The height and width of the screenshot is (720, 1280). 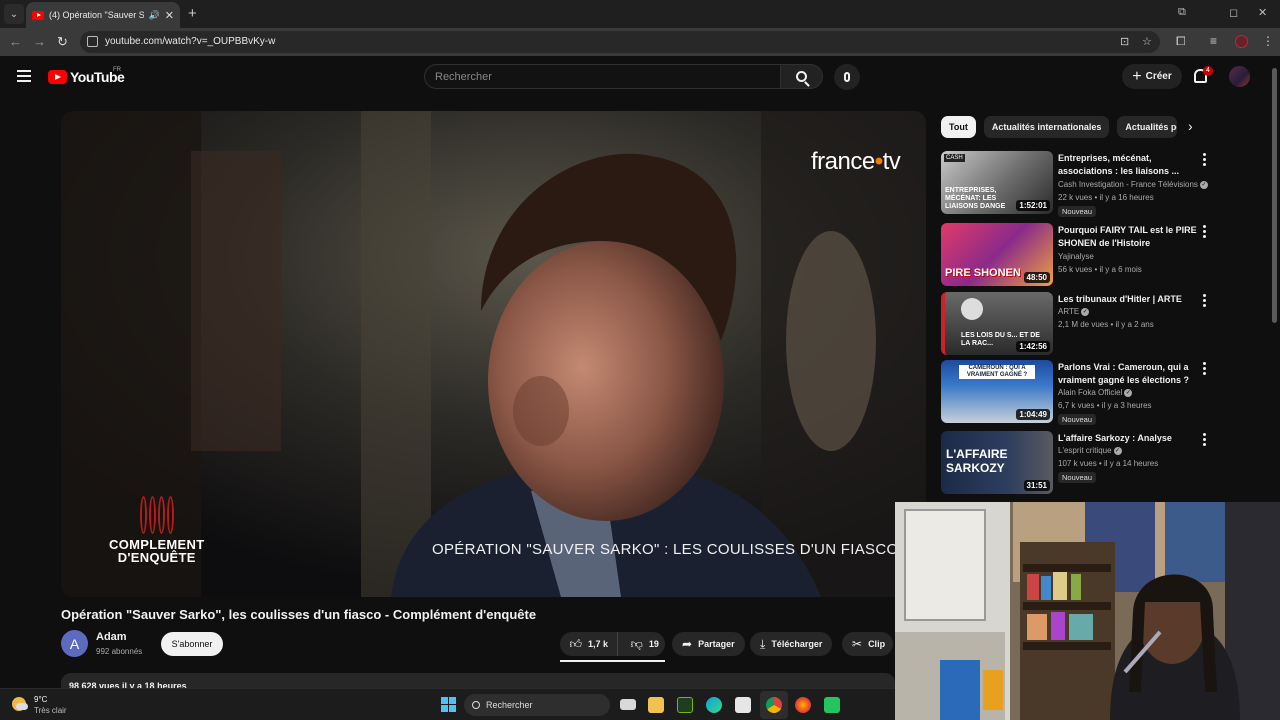 What do you see at coordinates (763, 643) in the screenshot?
I see `download-icon: ⤓` at bounding box center [763, 643].